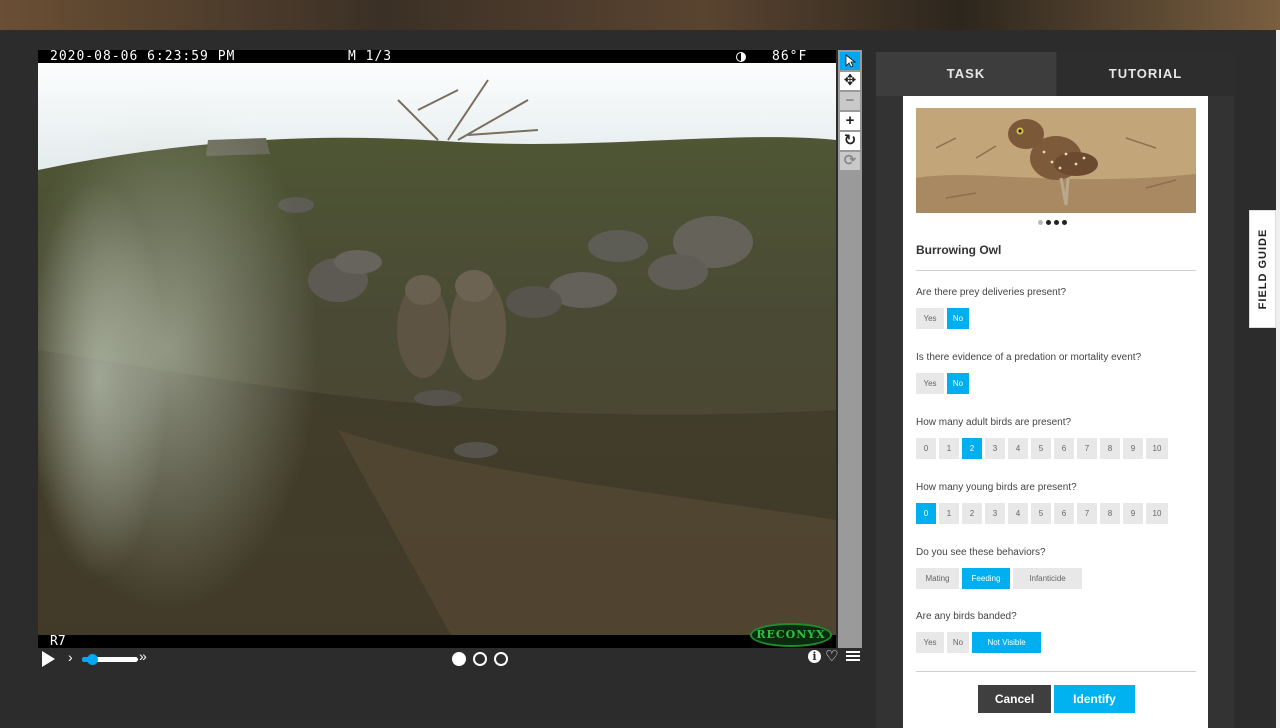 The image size is (1280, 728). I want to click on camera-footer-bar: R7 RECONYX, so click(437, 635).